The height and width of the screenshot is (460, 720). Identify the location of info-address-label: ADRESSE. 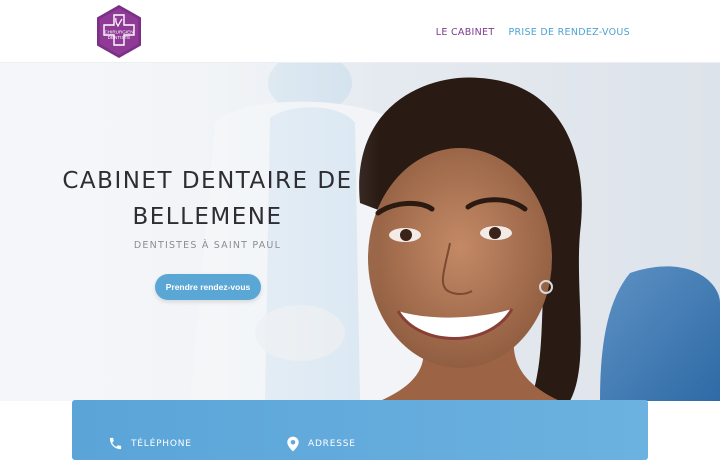
(332, 444).